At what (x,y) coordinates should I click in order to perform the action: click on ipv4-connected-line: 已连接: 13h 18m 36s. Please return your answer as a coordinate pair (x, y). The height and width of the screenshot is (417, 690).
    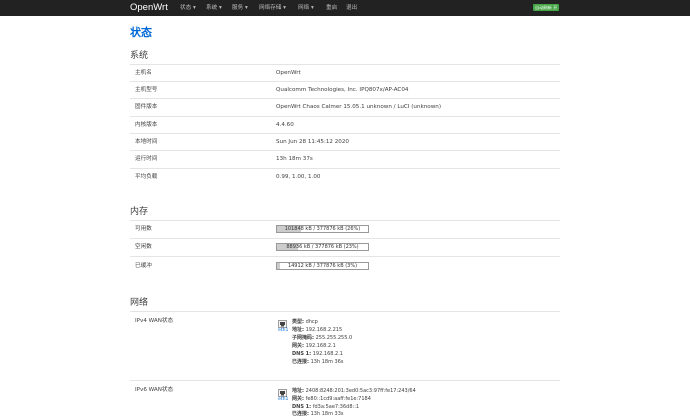
    Looking at the image, I should click on (318, 362).